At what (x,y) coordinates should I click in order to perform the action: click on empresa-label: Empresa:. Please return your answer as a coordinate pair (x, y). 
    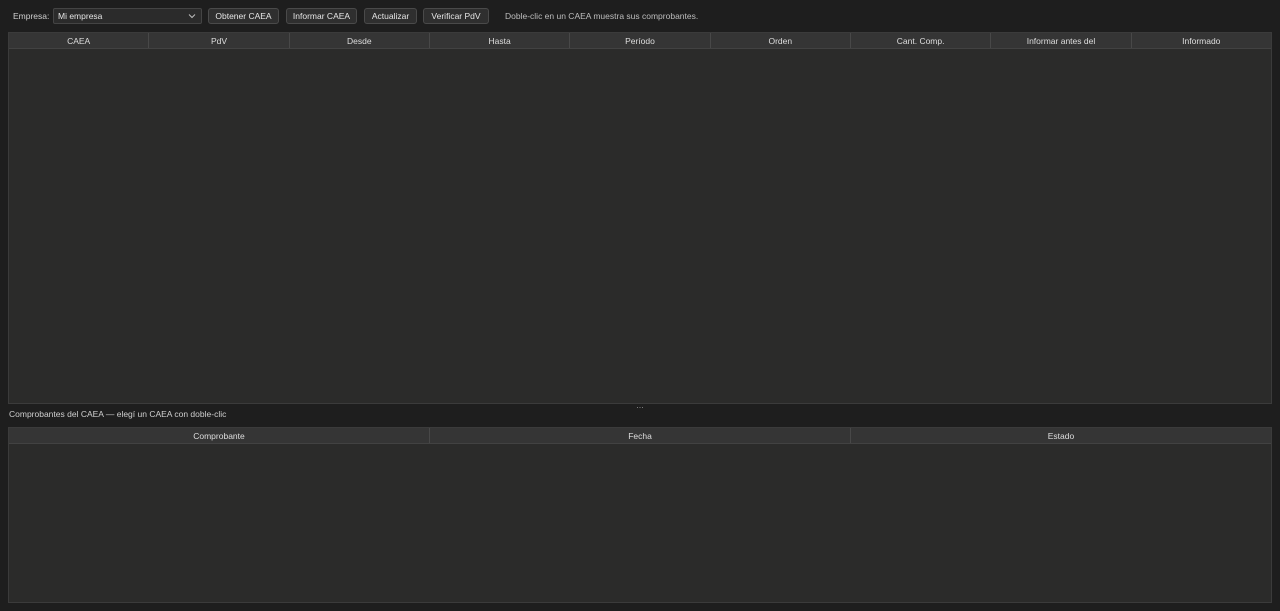
    Looking at the image, I should click on (31, 16).